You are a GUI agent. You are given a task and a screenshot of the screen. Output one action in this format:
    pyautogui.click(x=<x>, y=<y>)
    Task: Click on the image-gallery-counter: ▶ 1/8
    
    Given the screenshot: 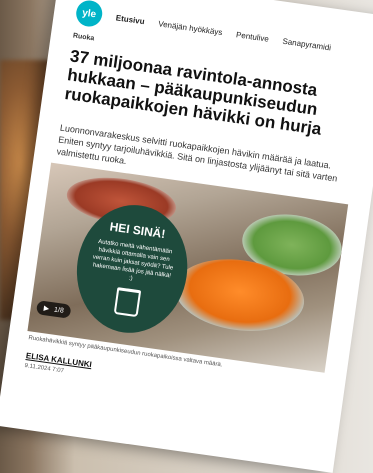 What is the action you would take?
    pyautogui.click(x=53, y=309)
    